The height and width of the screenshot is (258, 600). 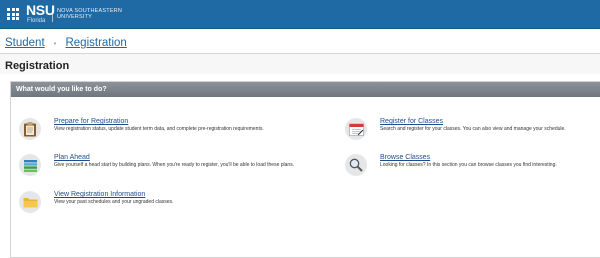 I want to click on page-title: Registration, so click(x=37, y=66).